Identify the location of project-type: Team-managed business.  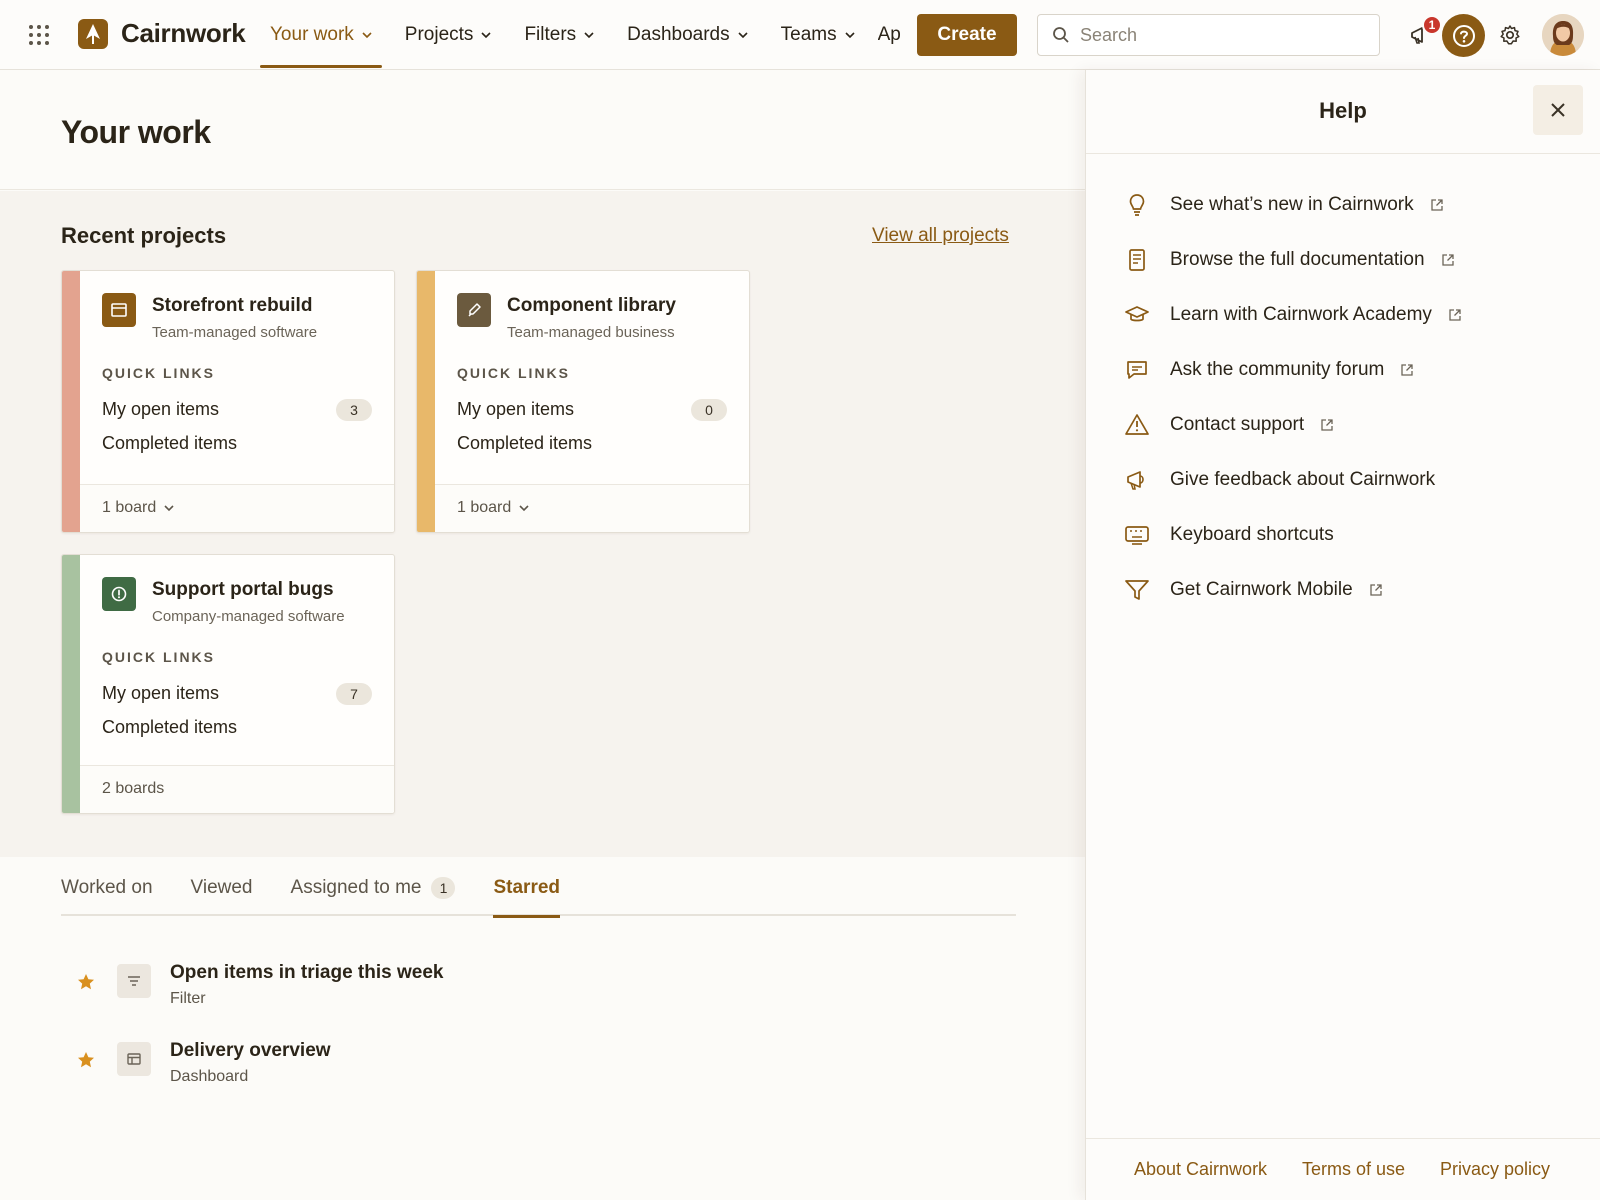
(591, 332).